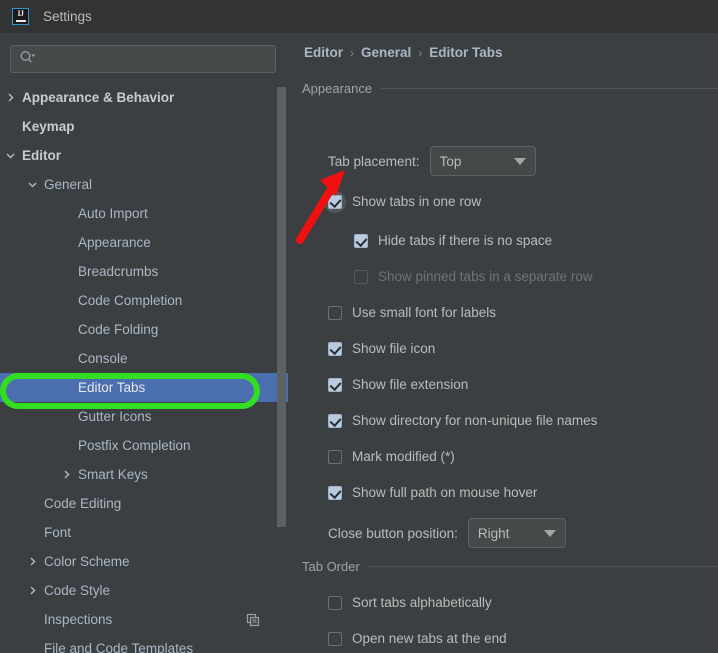  I want to click on sidebar-item-file-and-code-templates: File and Code Templates, so click(144, 643).